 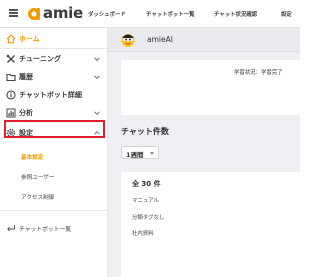 I want to click on learning-status-card: 学習状況：学習完了, so click(x=210, y=87).